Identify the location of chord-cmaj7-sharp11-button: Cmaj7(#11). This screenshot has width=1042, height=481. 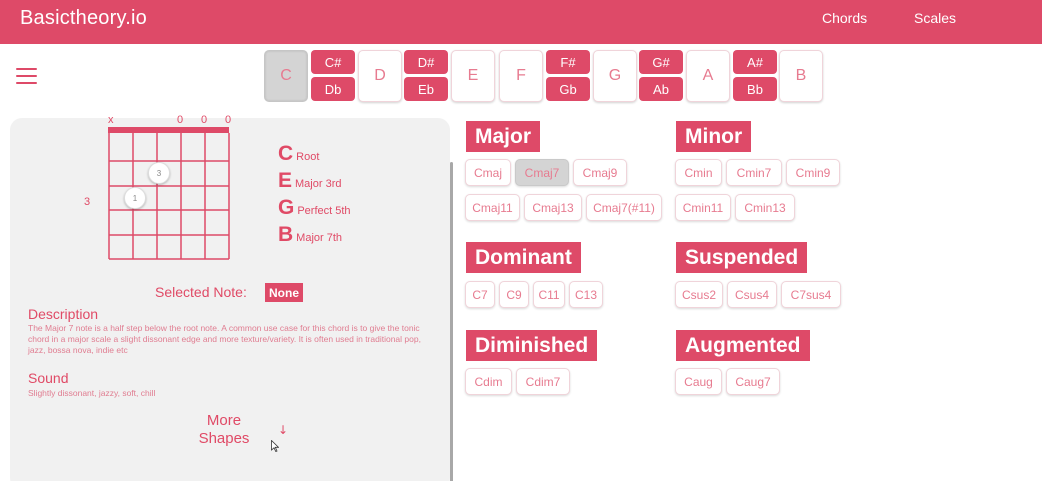
(624, 207).